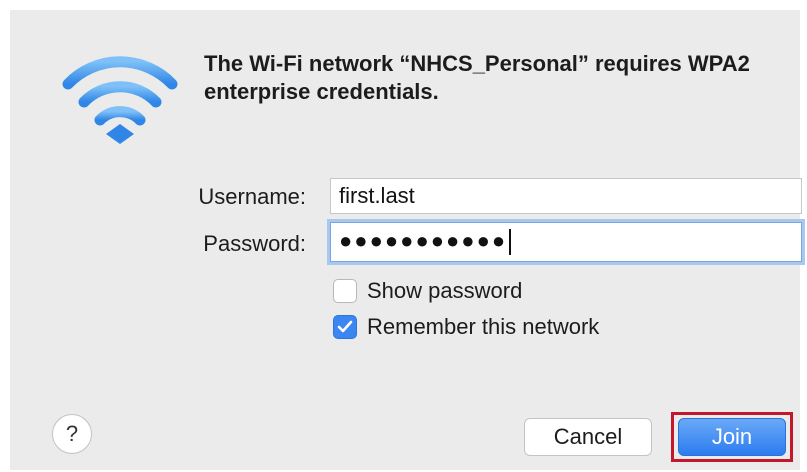 The image size is (807, 472). I want to click on password-field: ●●●●●●●●●●●, so click(566, 242).